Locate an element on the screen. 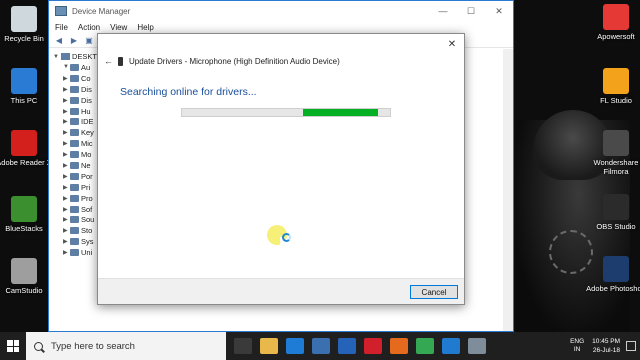  tree-category-label: Ne is located at coordinates (86, 165).